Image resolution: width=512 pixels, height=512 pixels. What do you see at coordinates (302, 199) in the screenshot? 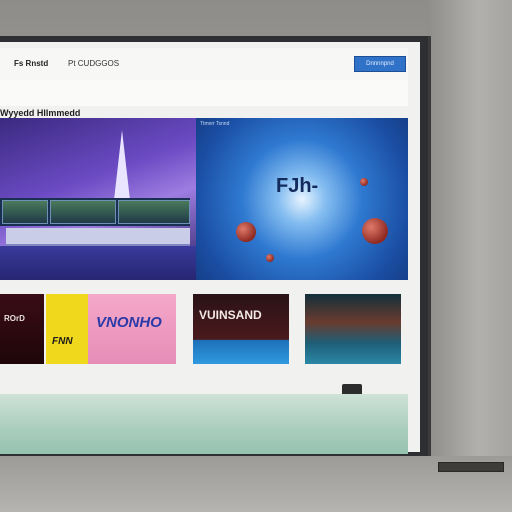
I see `hero-banner-right: Ttmnrr Tsnnd FJh-` at bounding box center [302, 199].